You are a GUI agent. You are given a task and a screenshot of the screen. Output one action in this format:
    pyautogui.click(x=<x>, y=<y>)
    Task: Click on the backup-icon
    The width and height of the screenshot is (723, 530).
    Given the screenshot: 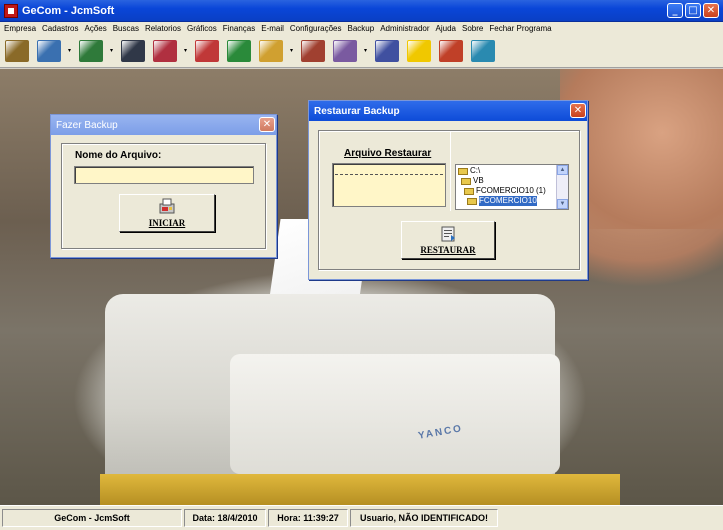 What is the action you would take?
    pyautogui.click(x=345, y=50)
    